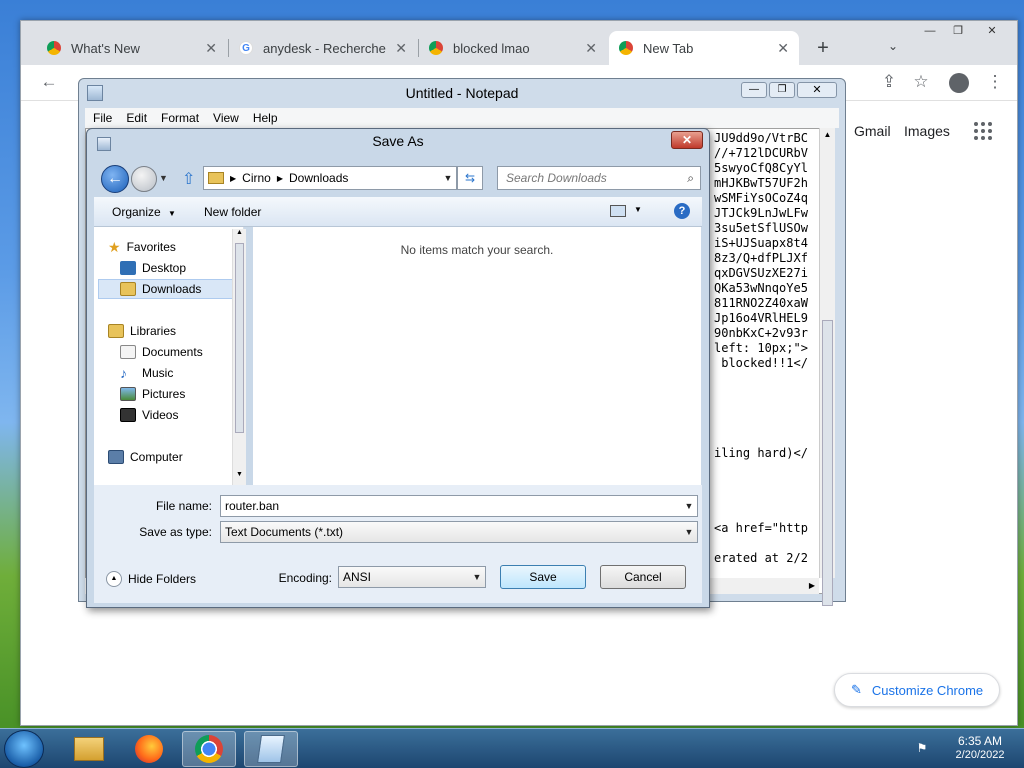 The height and width of the screenshot is (768, 1024). What do you see at coordinates (761, 363) in the screenshot?
I see `notepad-line: blocked!!1</` at bounding box center [761, 363].